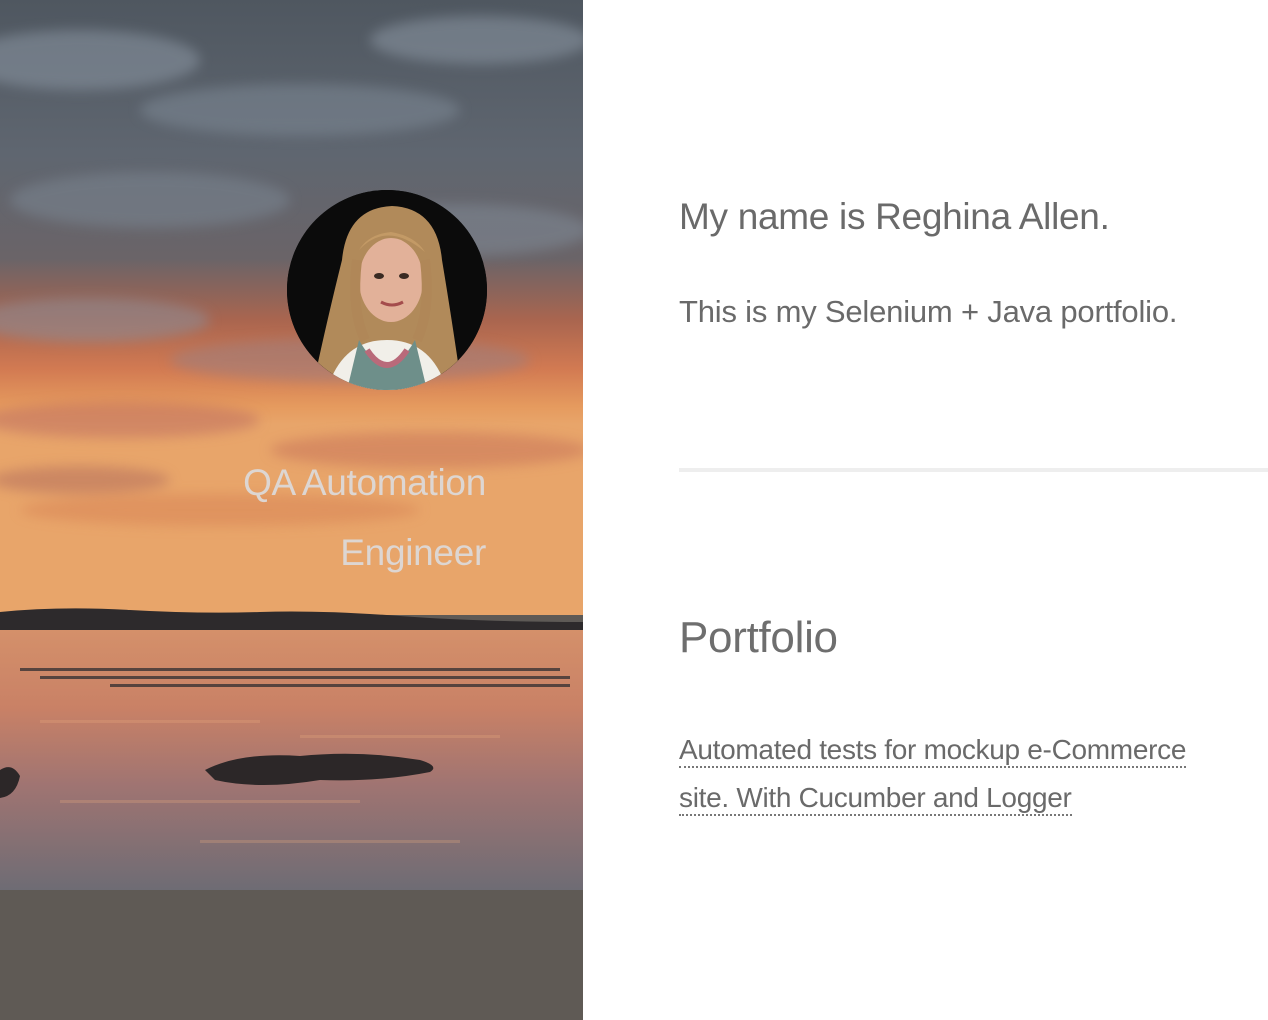 The image size is (1268, 1020). I want to click on sidebar-footer, so click(291, 955).